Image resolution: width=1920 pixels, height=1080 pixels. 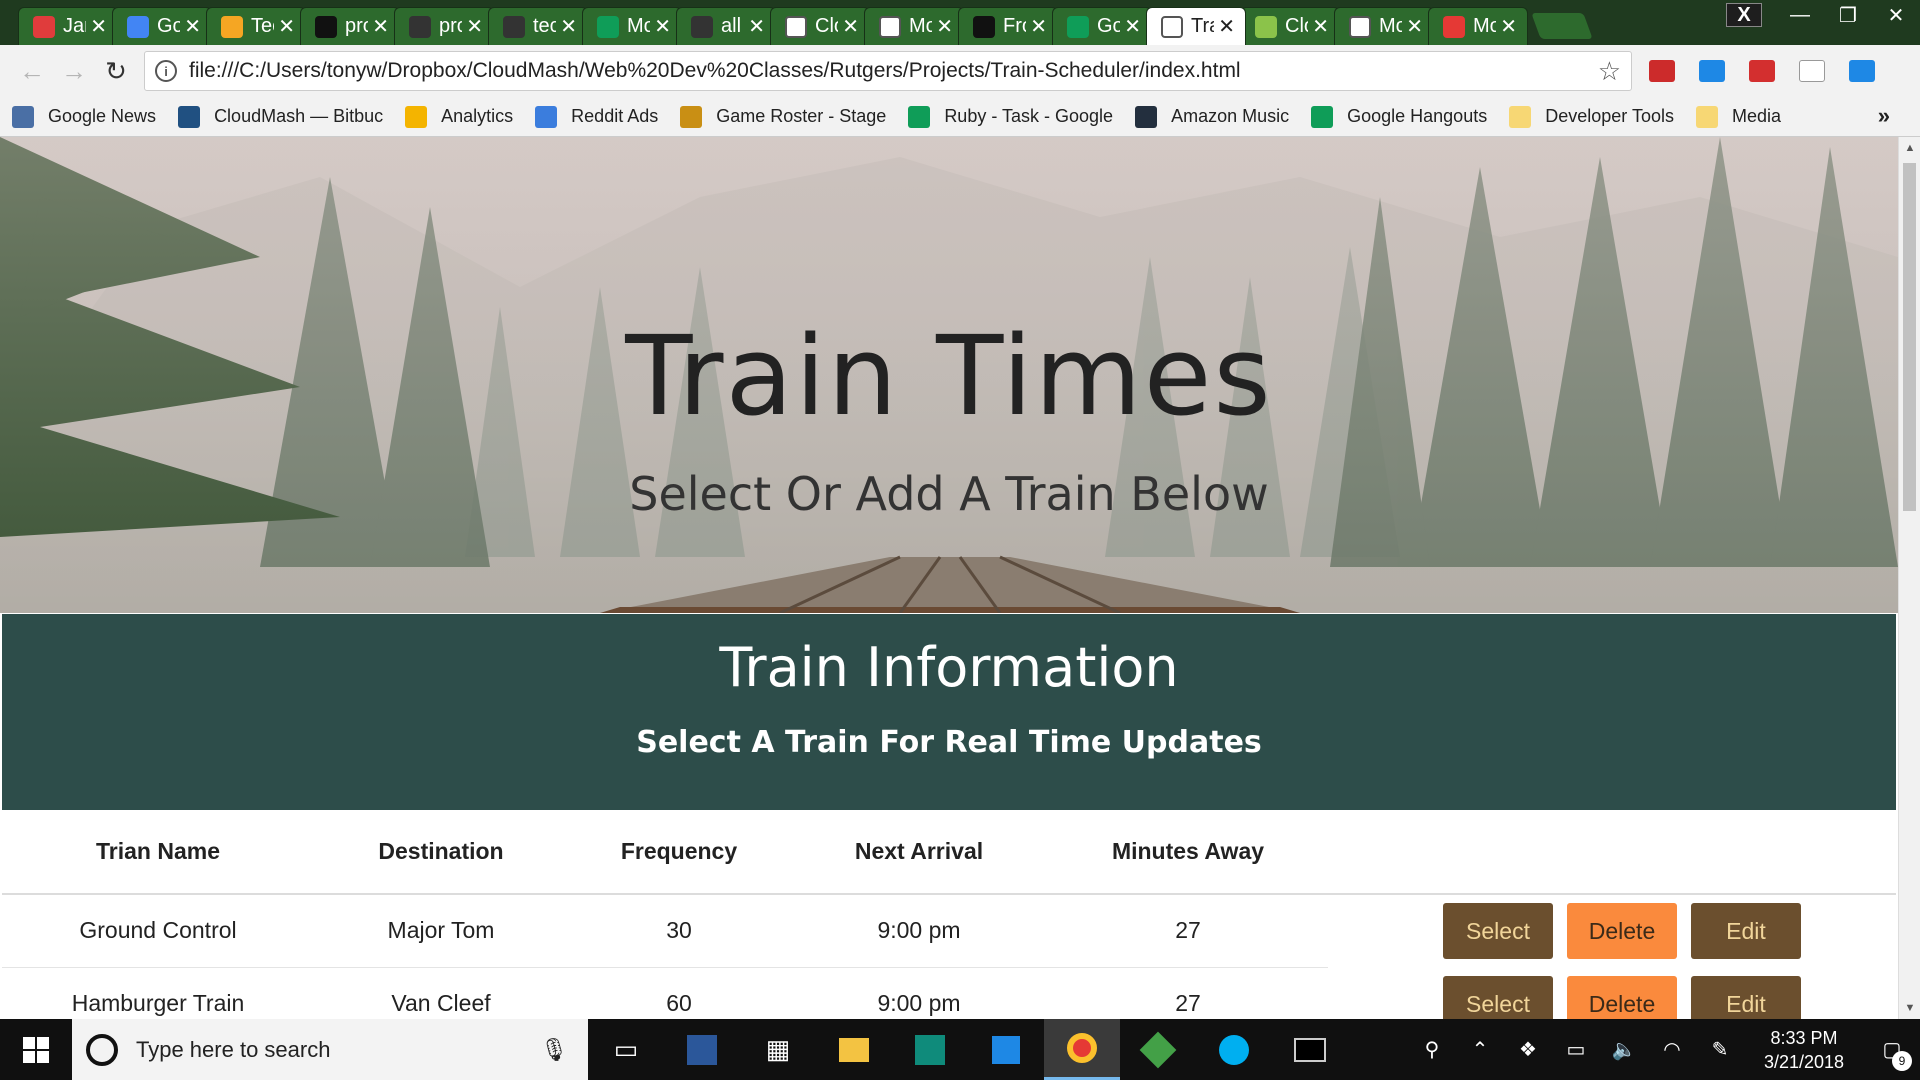 What do you see at coordinates (32, 71) in the screenshot?
I see `back-button: ←` at bounding box center [32, 71].